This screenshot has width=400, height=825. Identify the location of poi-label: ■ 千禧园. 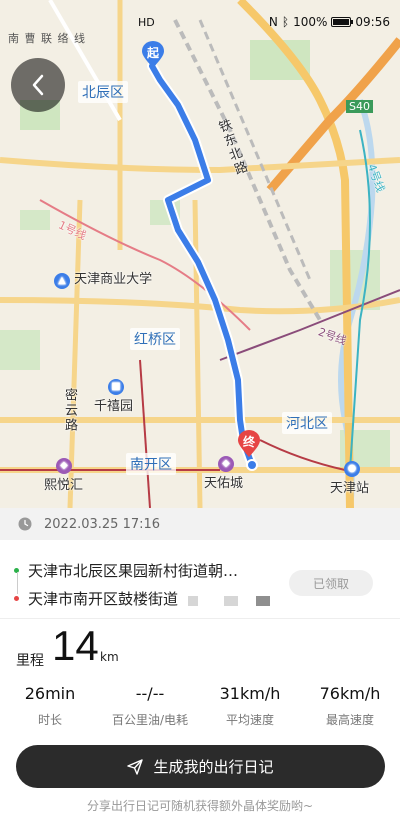
(114, 396).